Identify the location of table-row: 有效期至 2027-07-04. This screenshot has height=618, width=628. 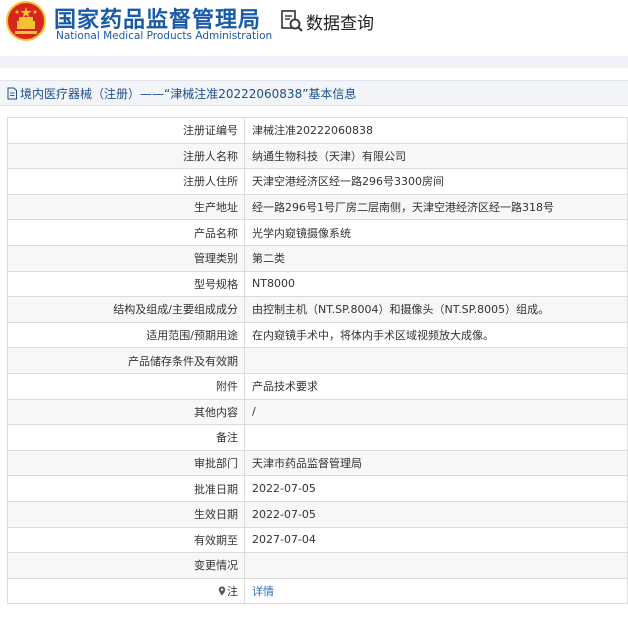
(317, 540).